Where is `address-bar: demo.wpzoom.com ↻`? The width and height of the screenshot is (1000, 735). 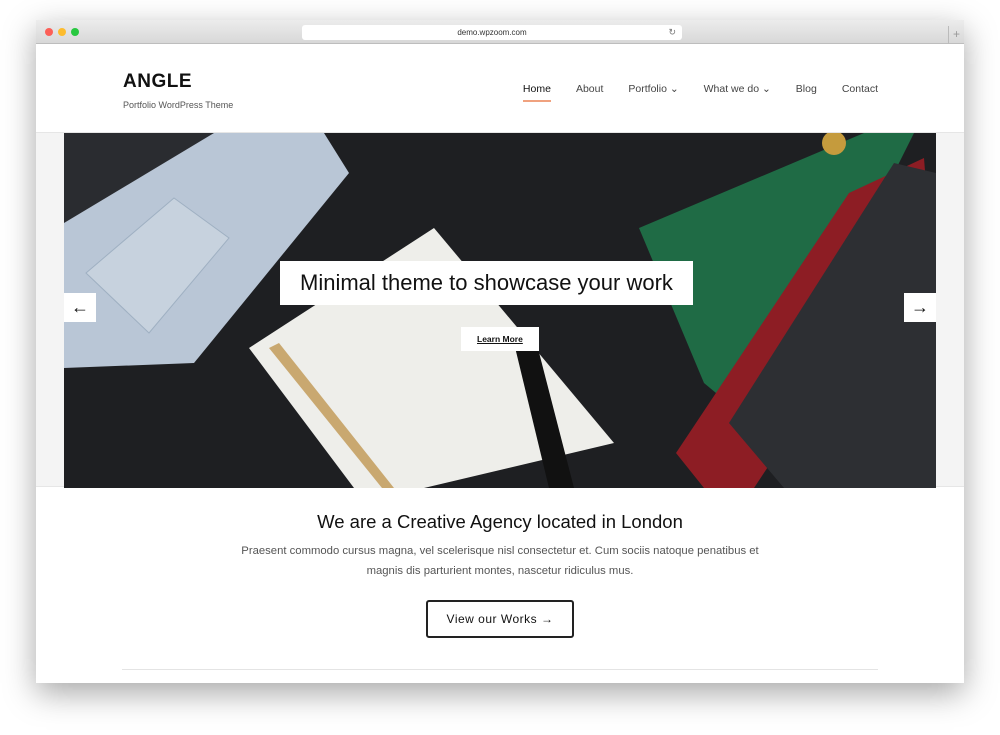
address-bar: demo.wpzoom.com ↻ is located at coordinates (492, 32).